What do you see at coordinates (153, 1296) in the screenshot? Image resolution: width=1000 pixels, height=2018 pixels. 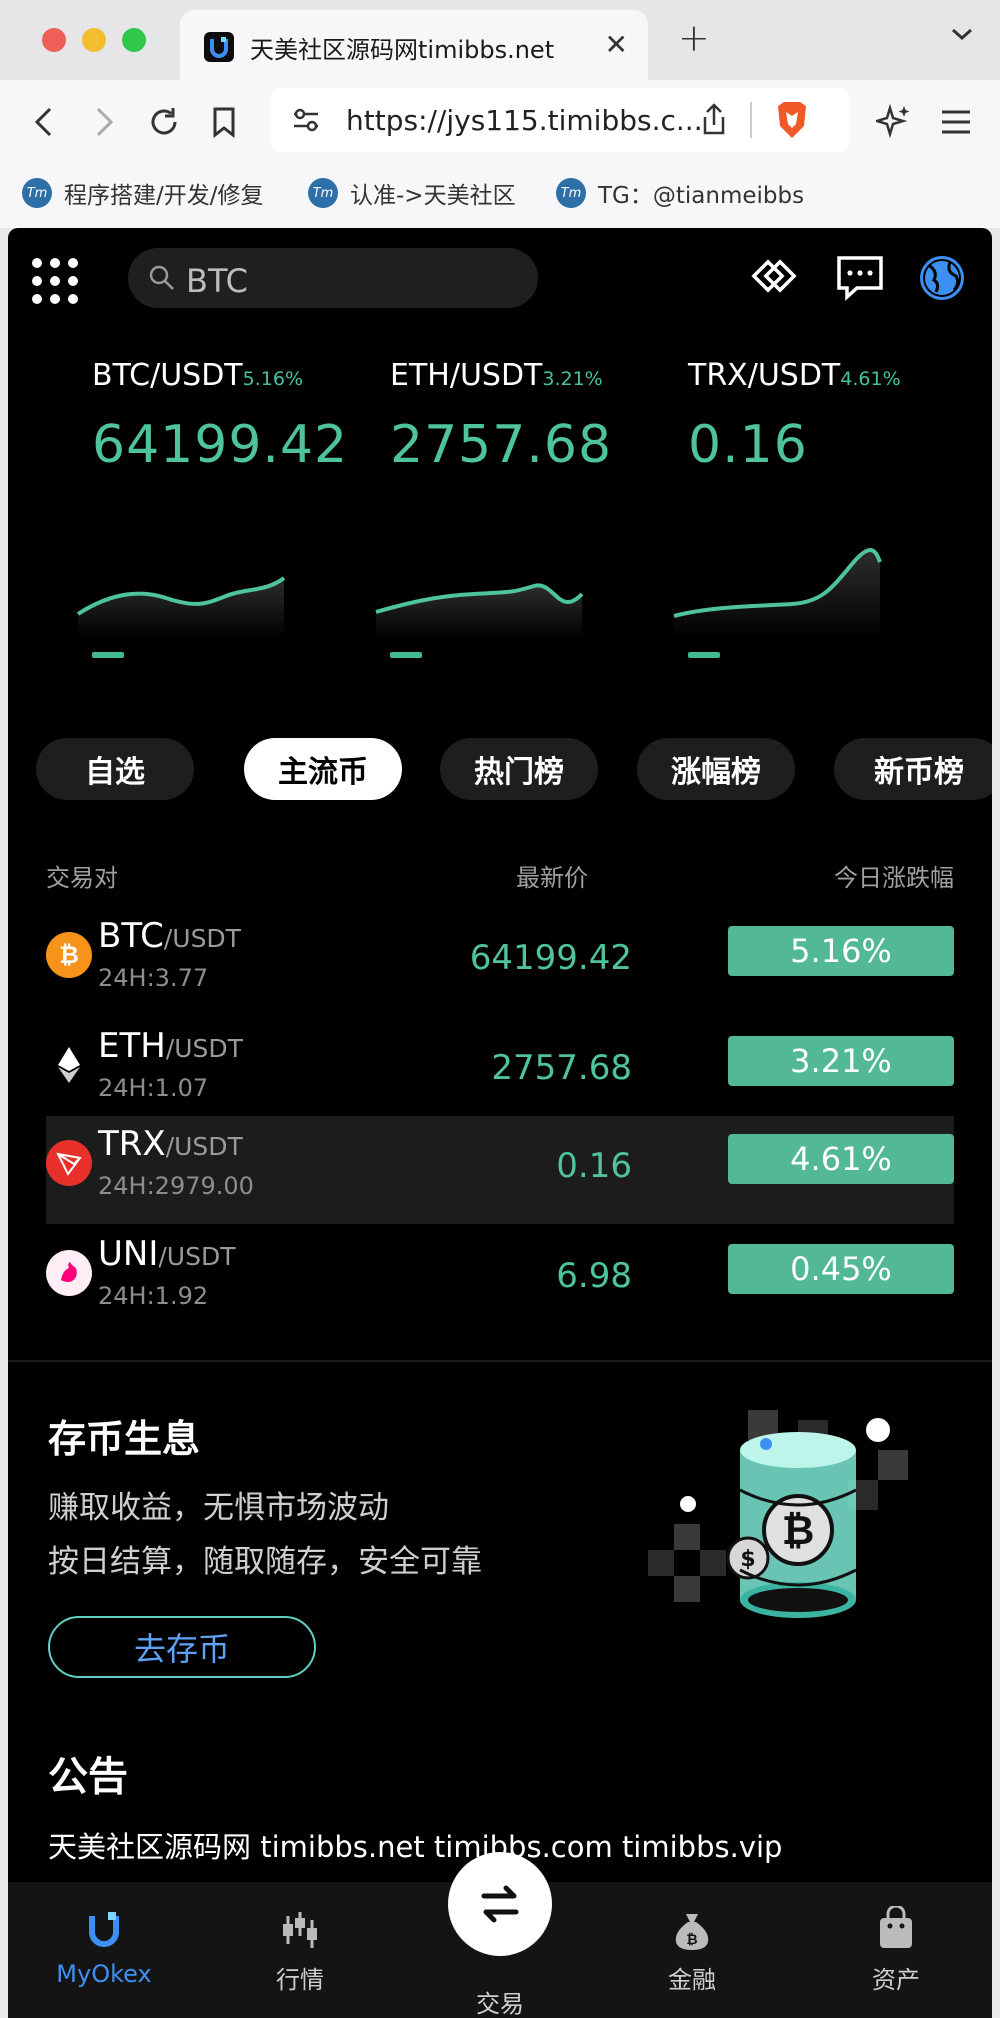 I see `pair-volume: 24H:1.92` at bounding box center [153, 1296].